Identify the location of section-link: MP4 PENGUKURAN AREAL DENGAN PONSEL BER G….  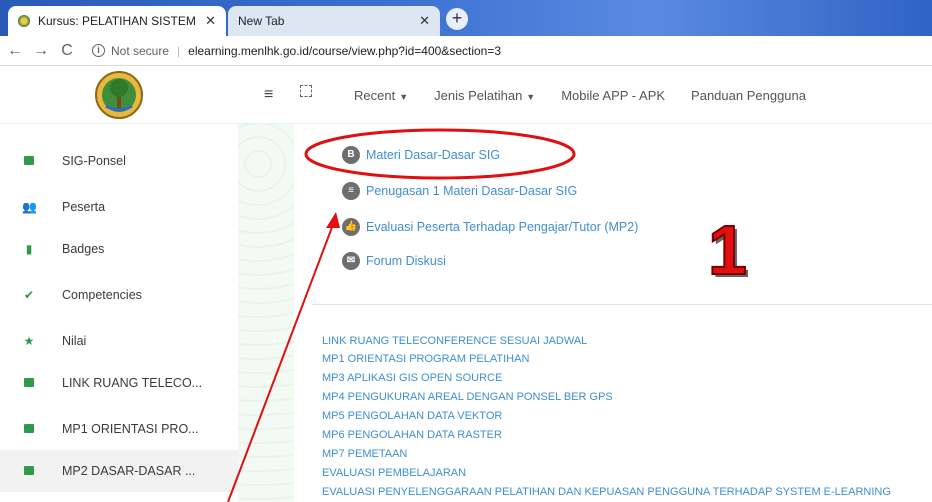
(467, 397).